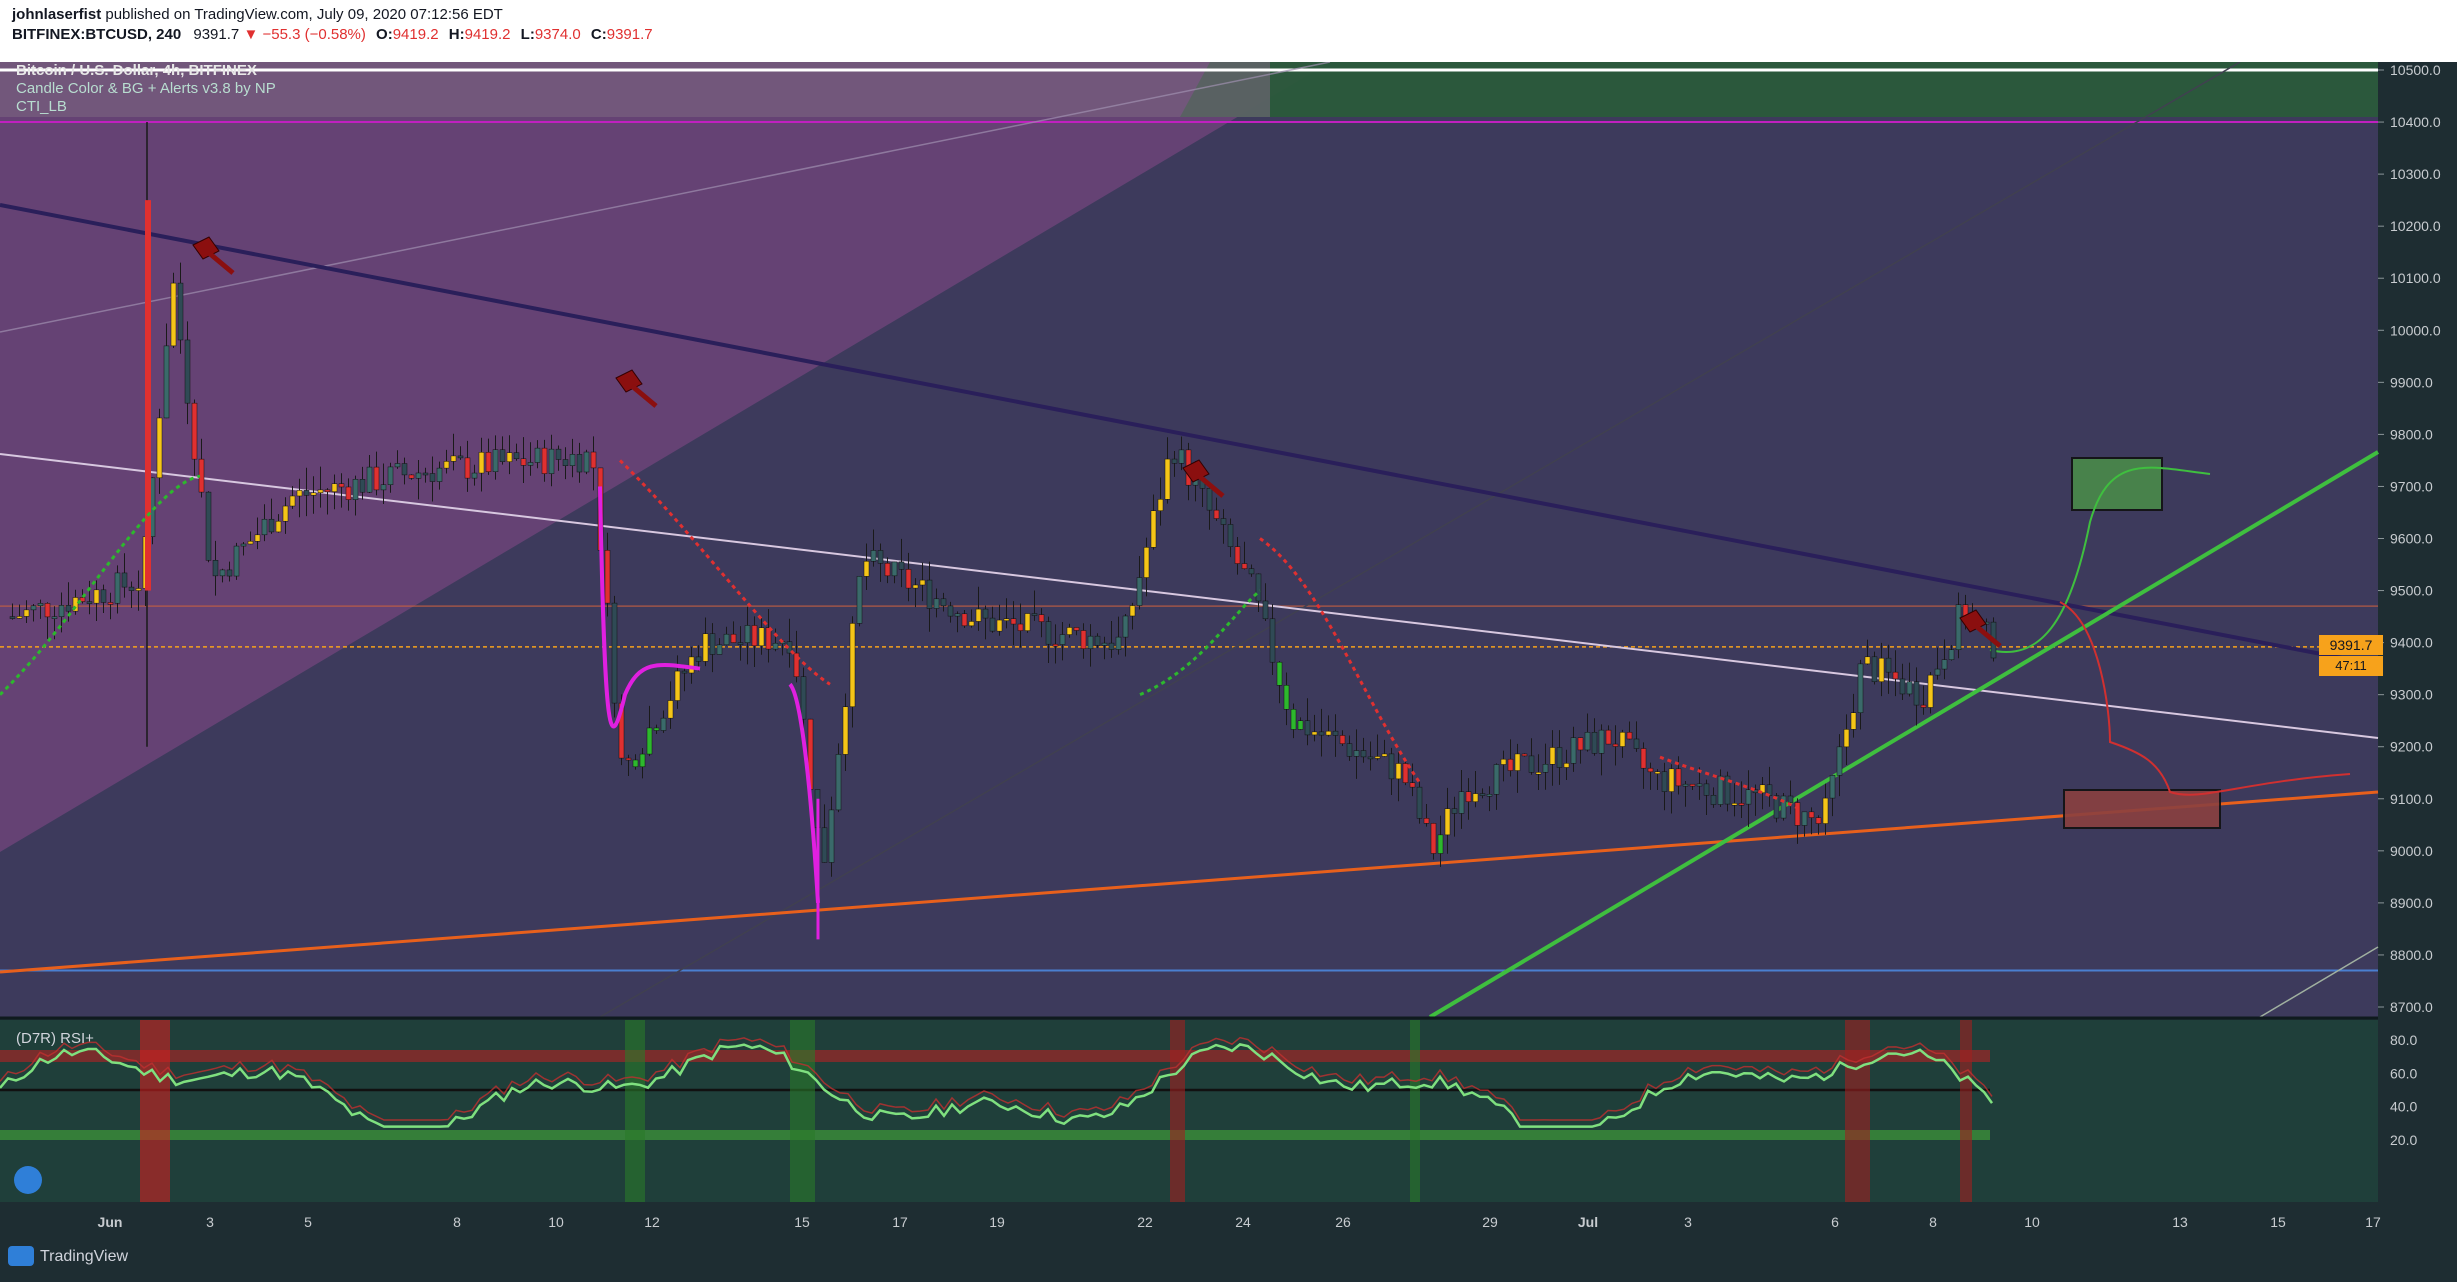  Describe the element at coordinates (2411, 695) in the screenshot. I see `price-tick-label: 9300.0` at that location.